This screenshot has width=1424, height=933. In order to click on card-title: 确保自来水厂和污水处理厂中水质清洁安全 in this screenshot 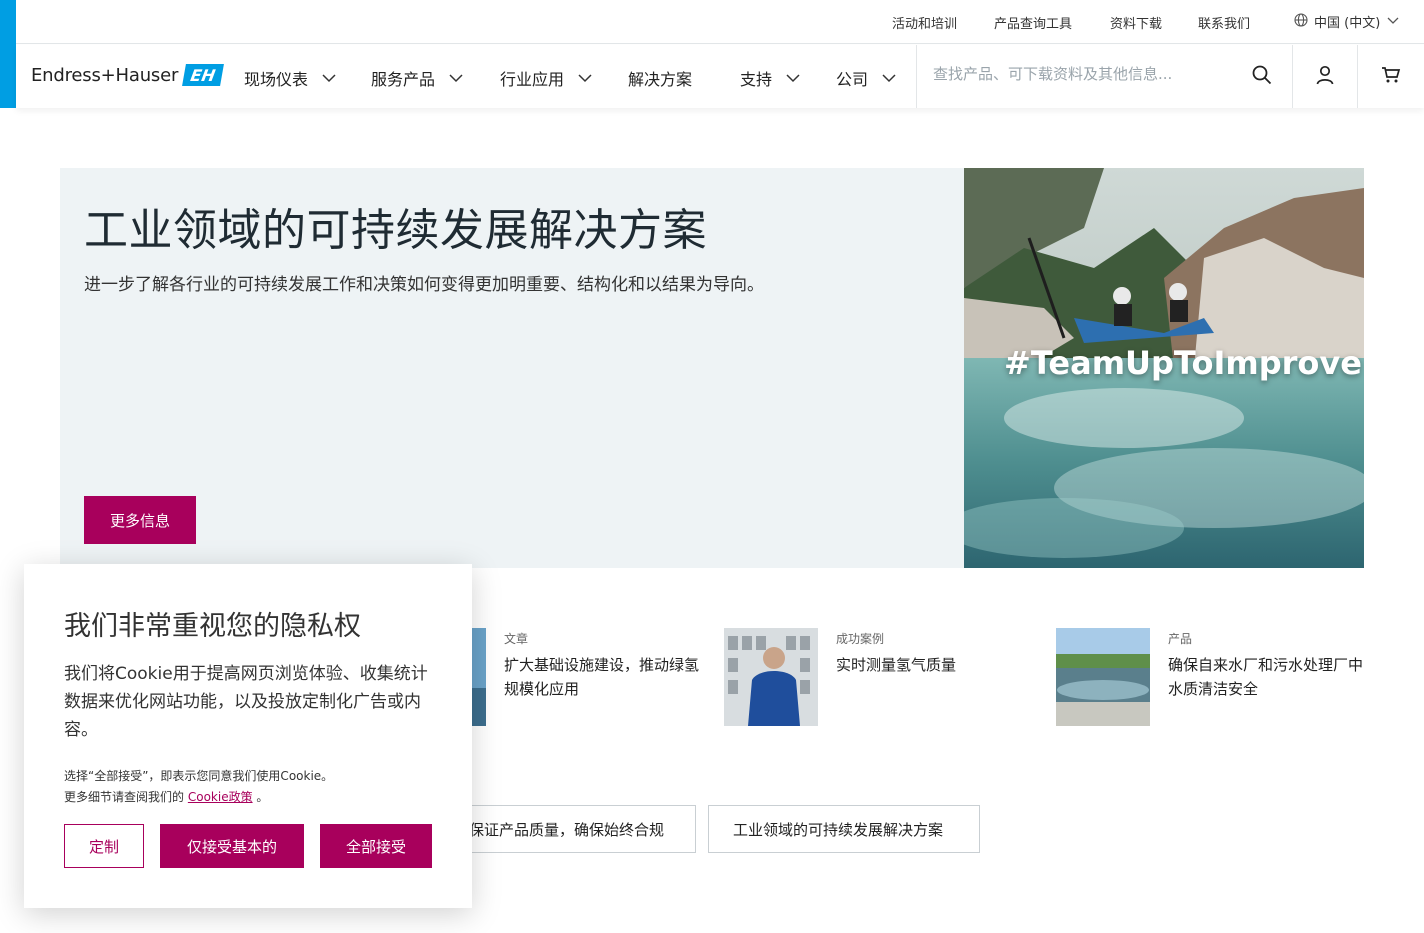, I will do `click(1268, 677)`.